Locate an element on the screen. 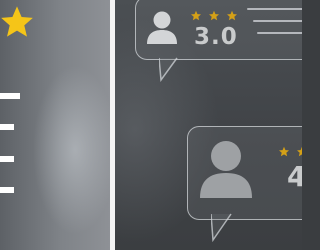 The height and width of the screenshot is (250, 320). rating-value: 4 is located at coordinates (294, 176).